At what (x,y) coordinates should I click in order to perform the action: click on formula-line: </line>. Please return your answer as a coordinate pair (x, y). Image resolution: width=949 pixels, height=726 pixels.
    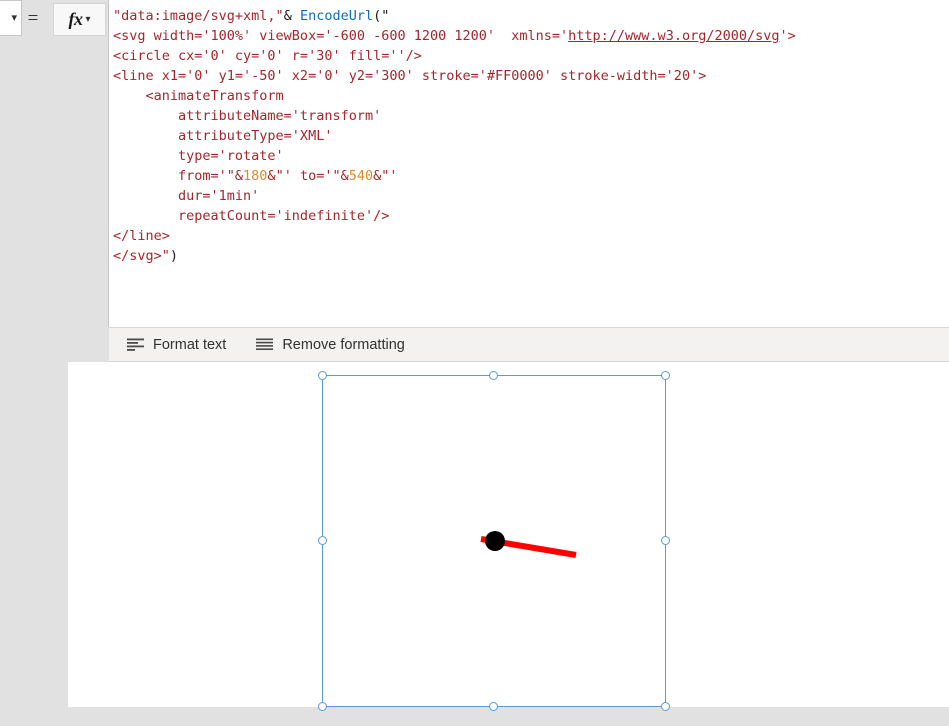
    Looking at the image, I should click on (531, 236).